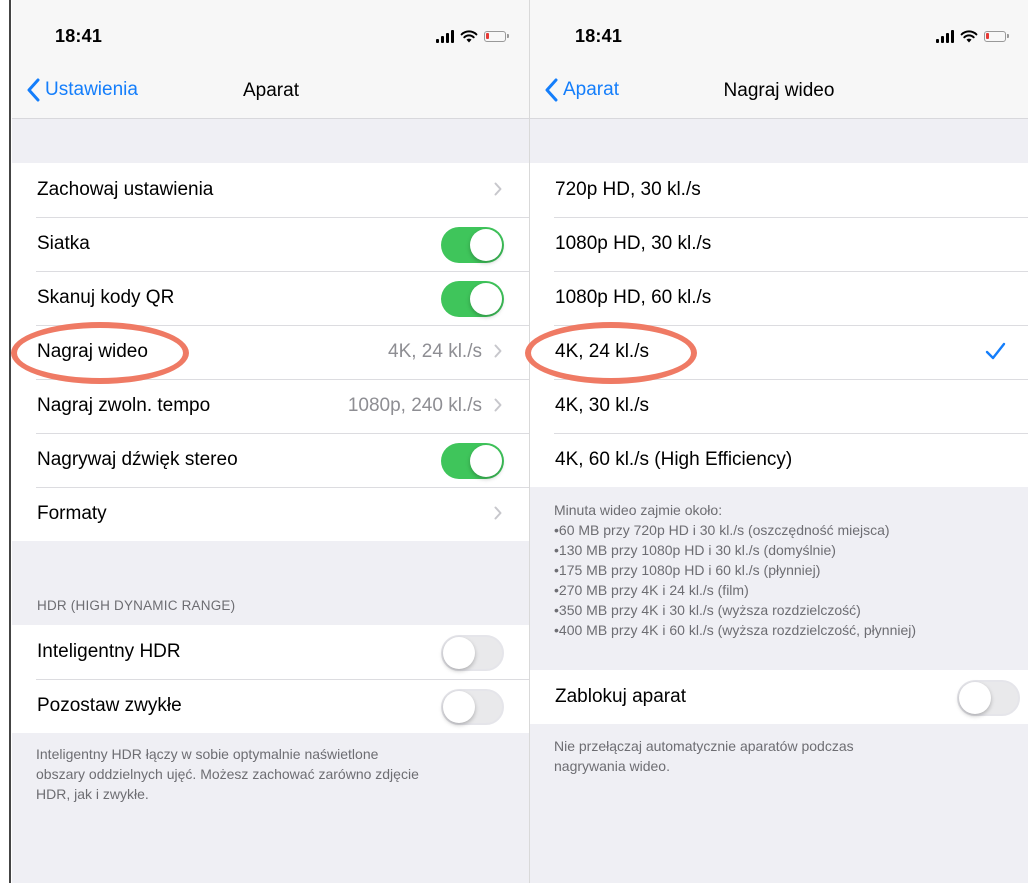 The height and width of the screenshot is (883, 1028). I want to click on option-label: 4K, 60 kl./s (High Efficiency), so click(674, 459).